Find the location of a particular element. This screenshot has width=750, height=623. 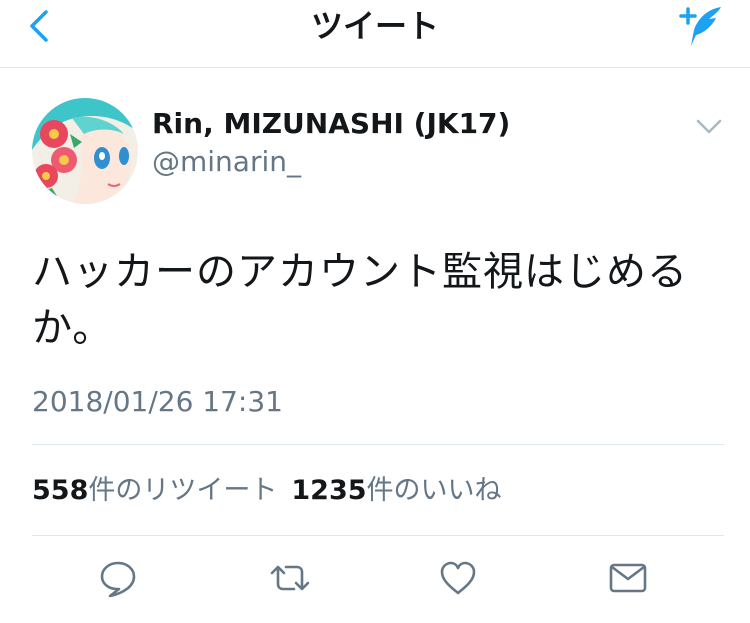

compose-tweet-button is located at coordinates (701, 27).